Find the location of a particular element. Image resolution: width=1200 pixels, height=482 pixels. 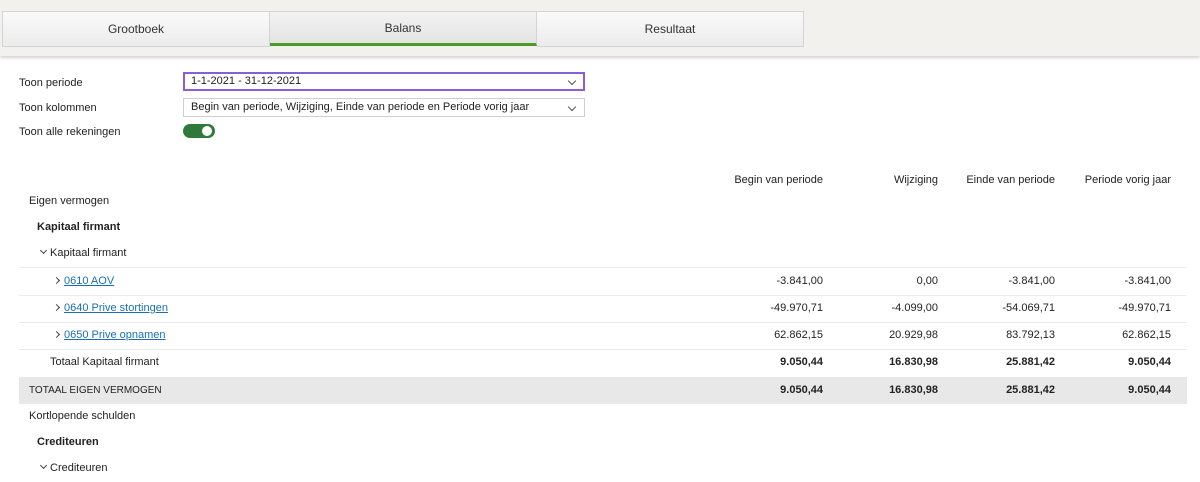

account-link: 0650 Prive opnamen is located at coordinates (115, 335).